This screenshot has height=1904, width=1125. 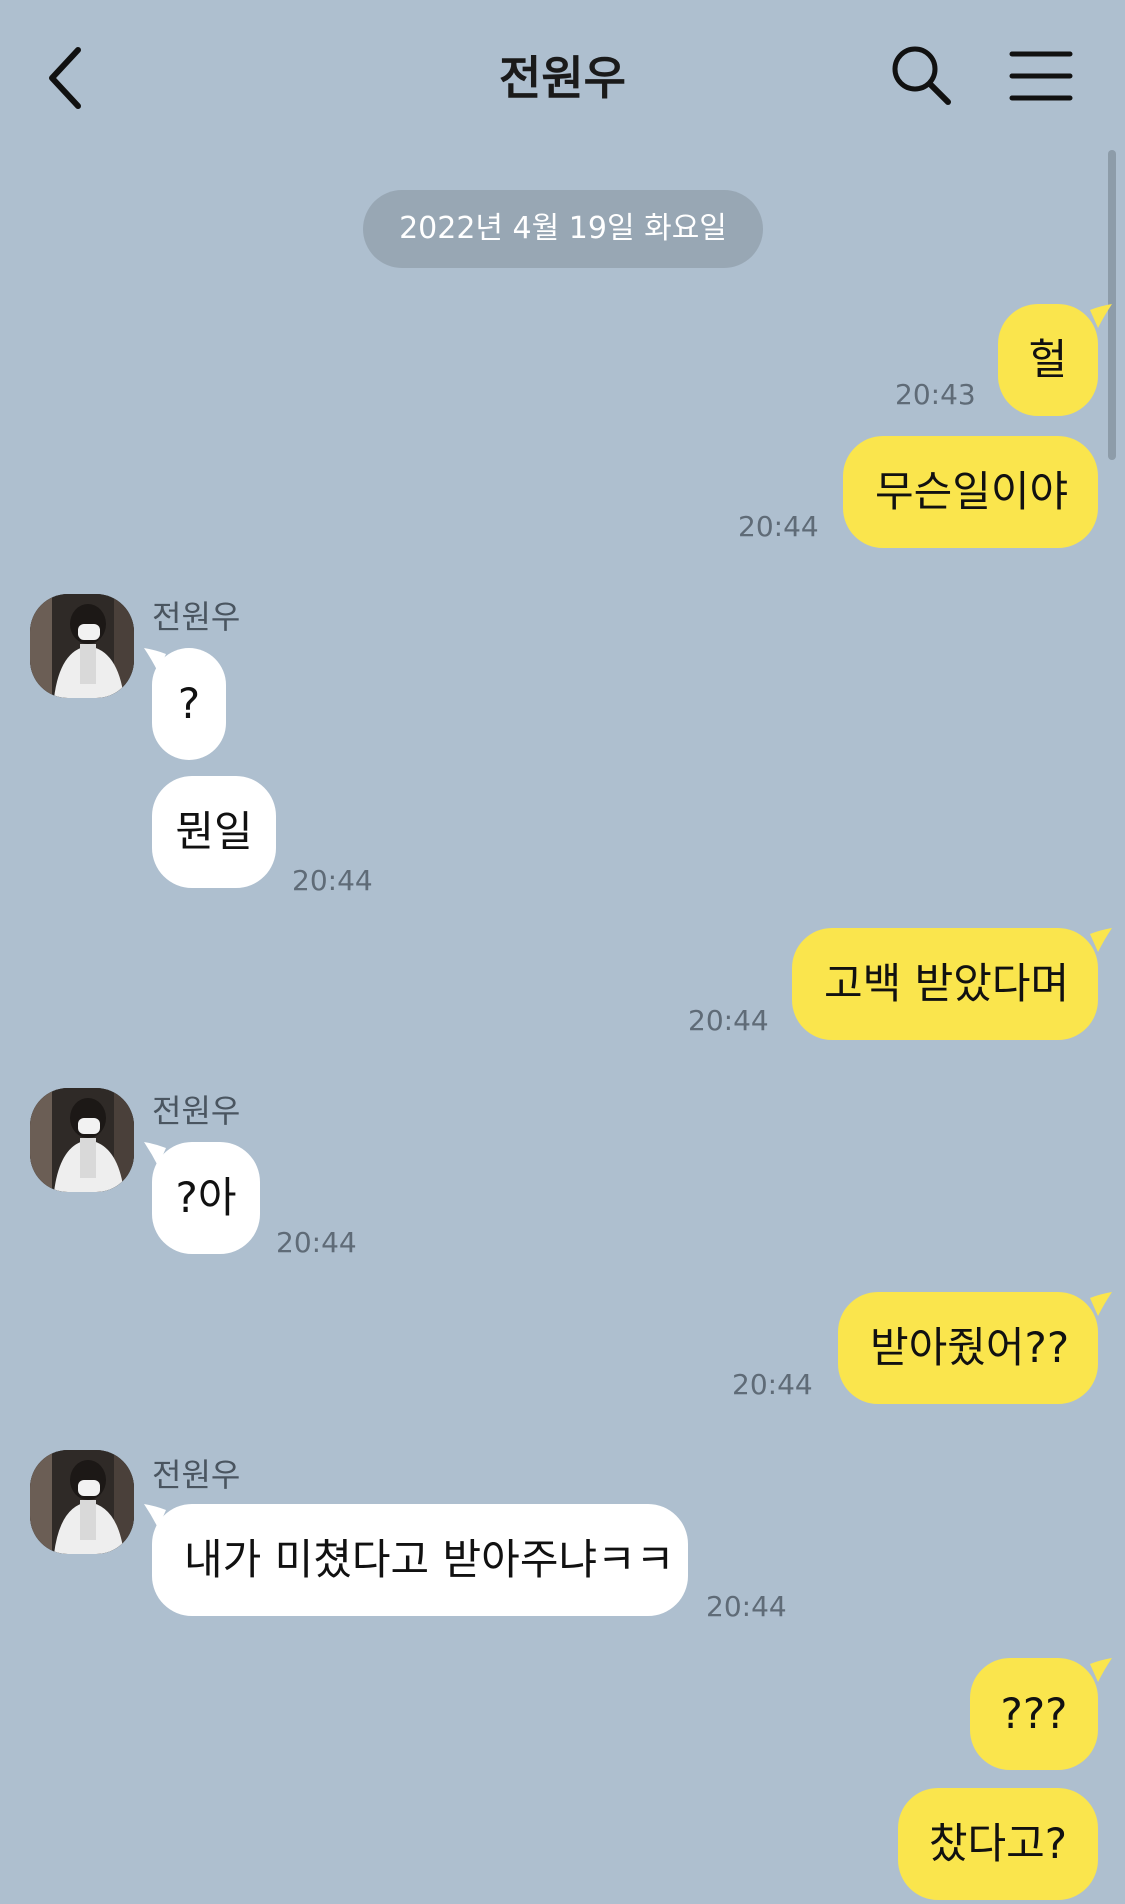 I want to click on my-message-bubble: 받아줬어??, so click(x=968, y=1348).